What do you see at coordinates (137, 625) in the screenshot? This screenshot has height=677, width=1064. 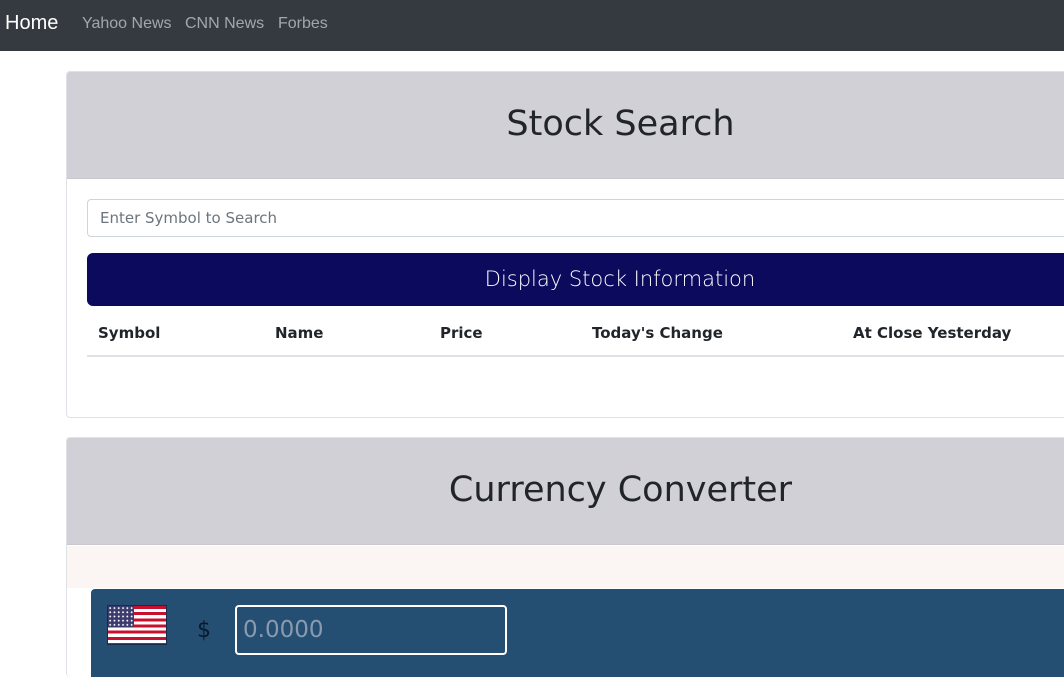 I see `us-flag-icon` at bounding box center [137, 625].